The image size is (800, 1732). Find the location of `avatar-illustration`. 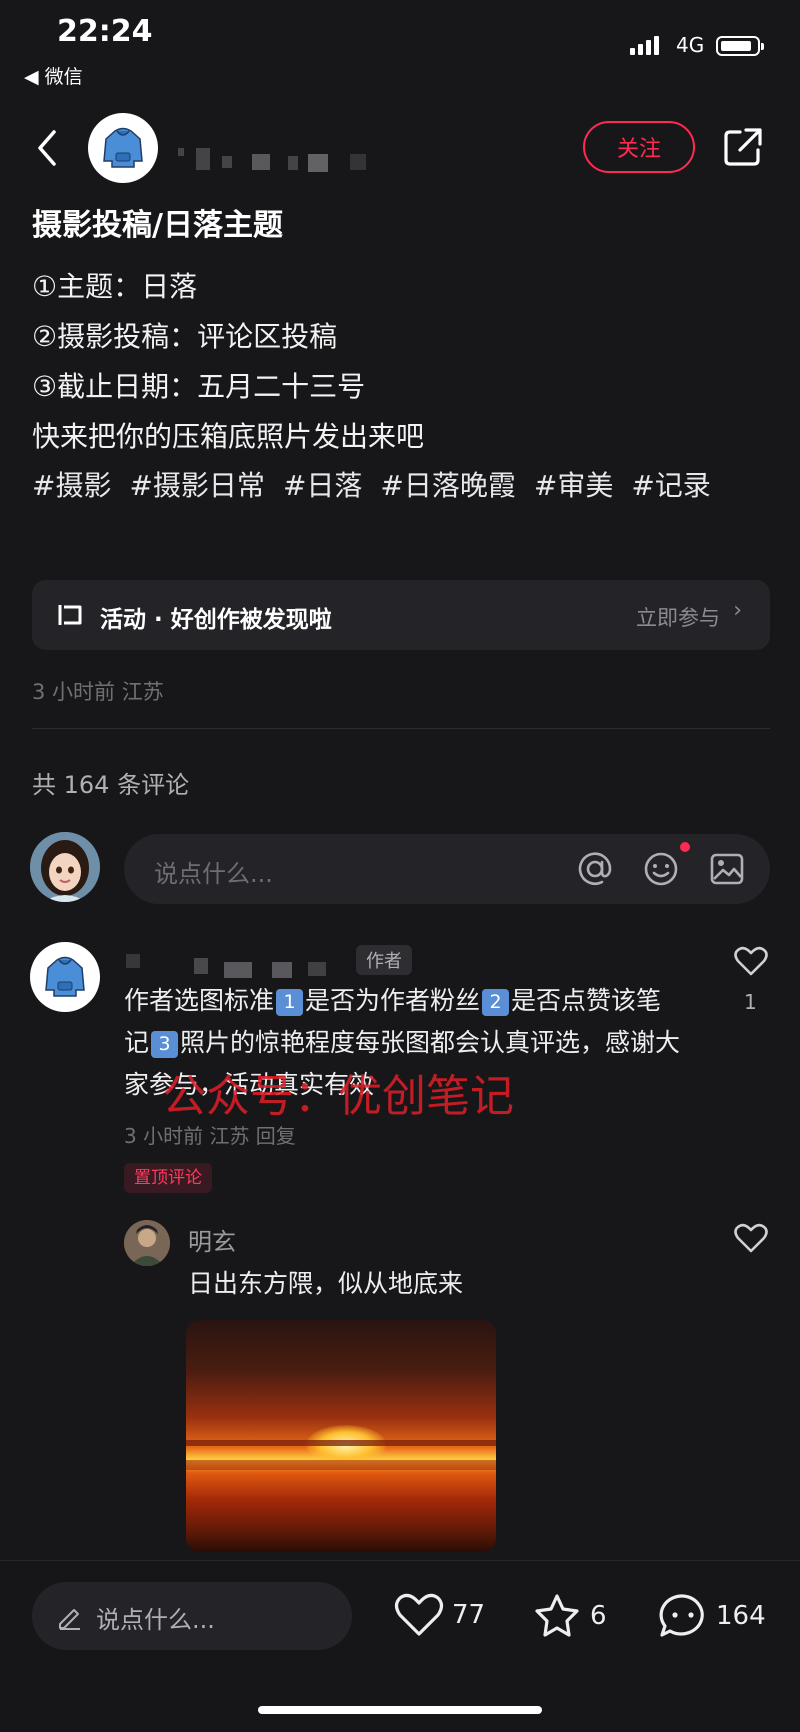

avatar-illustration is located at coordinates (65, 867).